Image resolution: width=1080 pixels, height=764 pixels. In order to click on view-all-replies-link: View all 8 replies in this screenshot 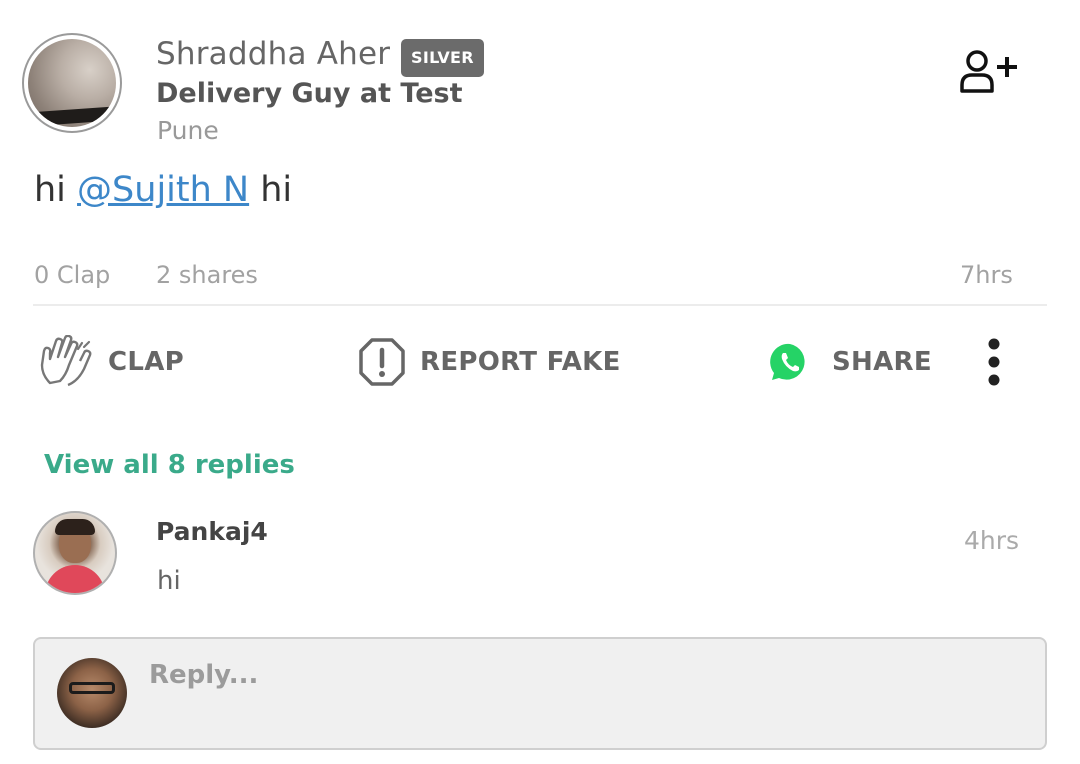, I will do `click(169, 465)`.